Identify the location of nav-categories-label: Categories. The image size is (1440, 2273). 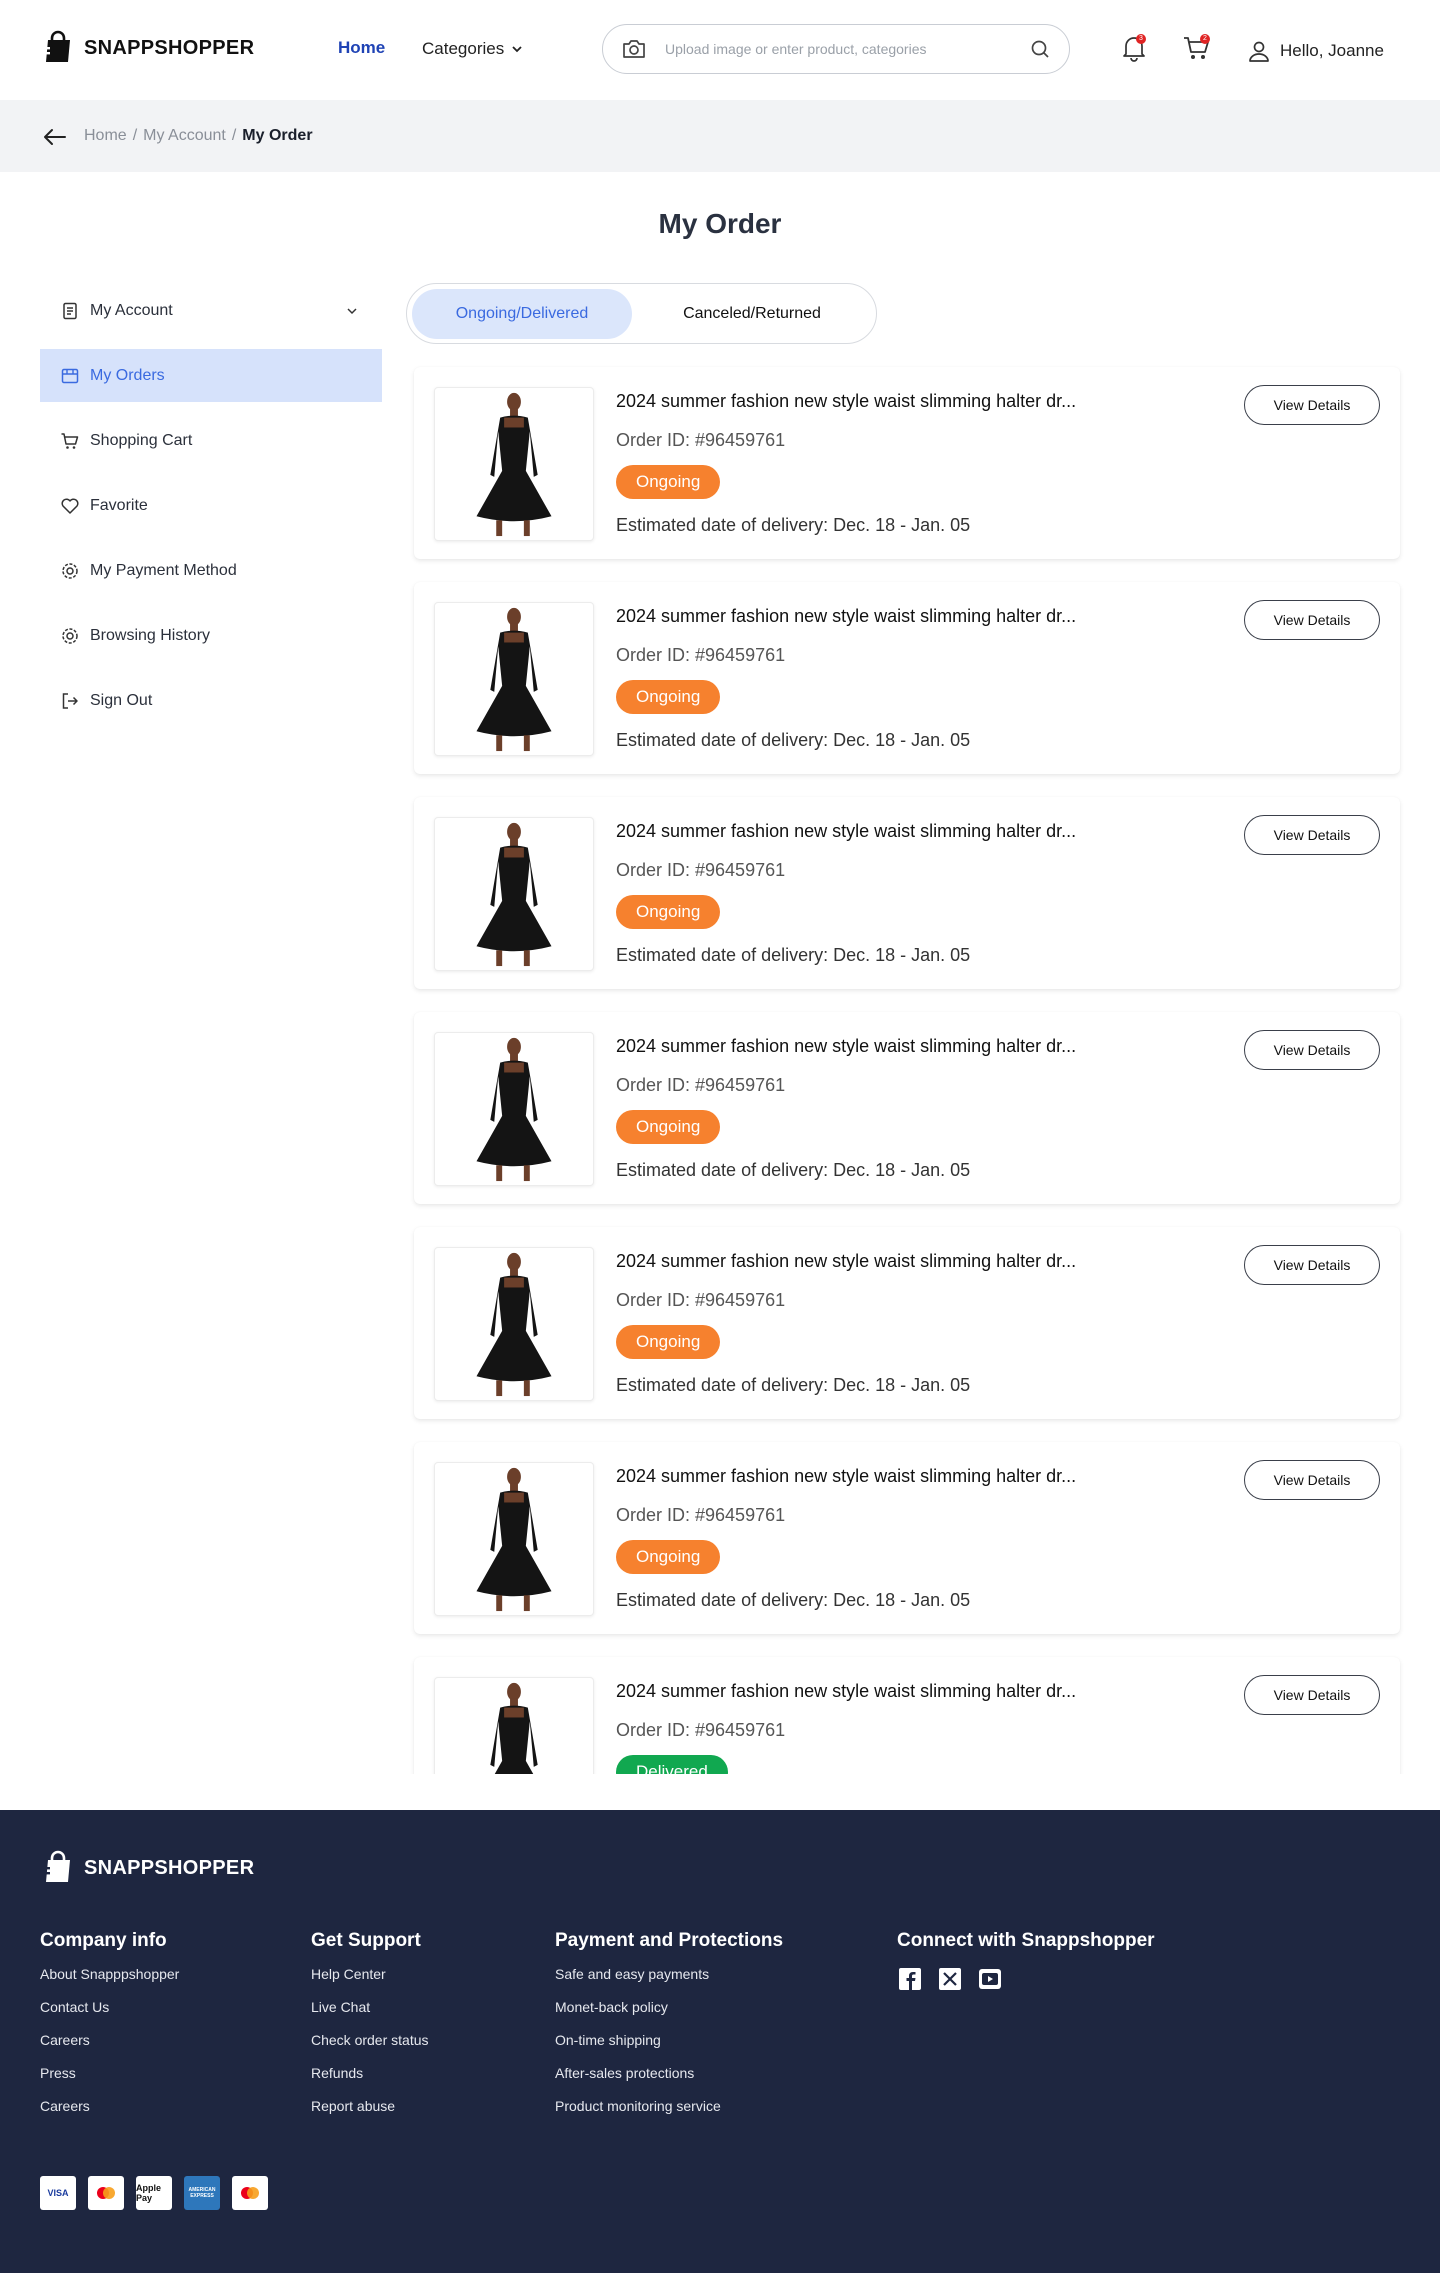
(463, 48).